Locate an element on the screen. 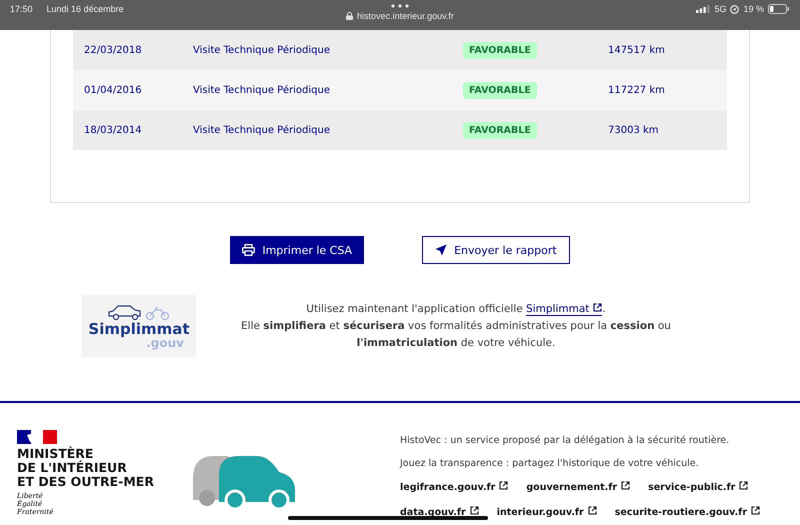  ministry-name: ET DES OUTRE-MER is located at coordinates (85, 482).